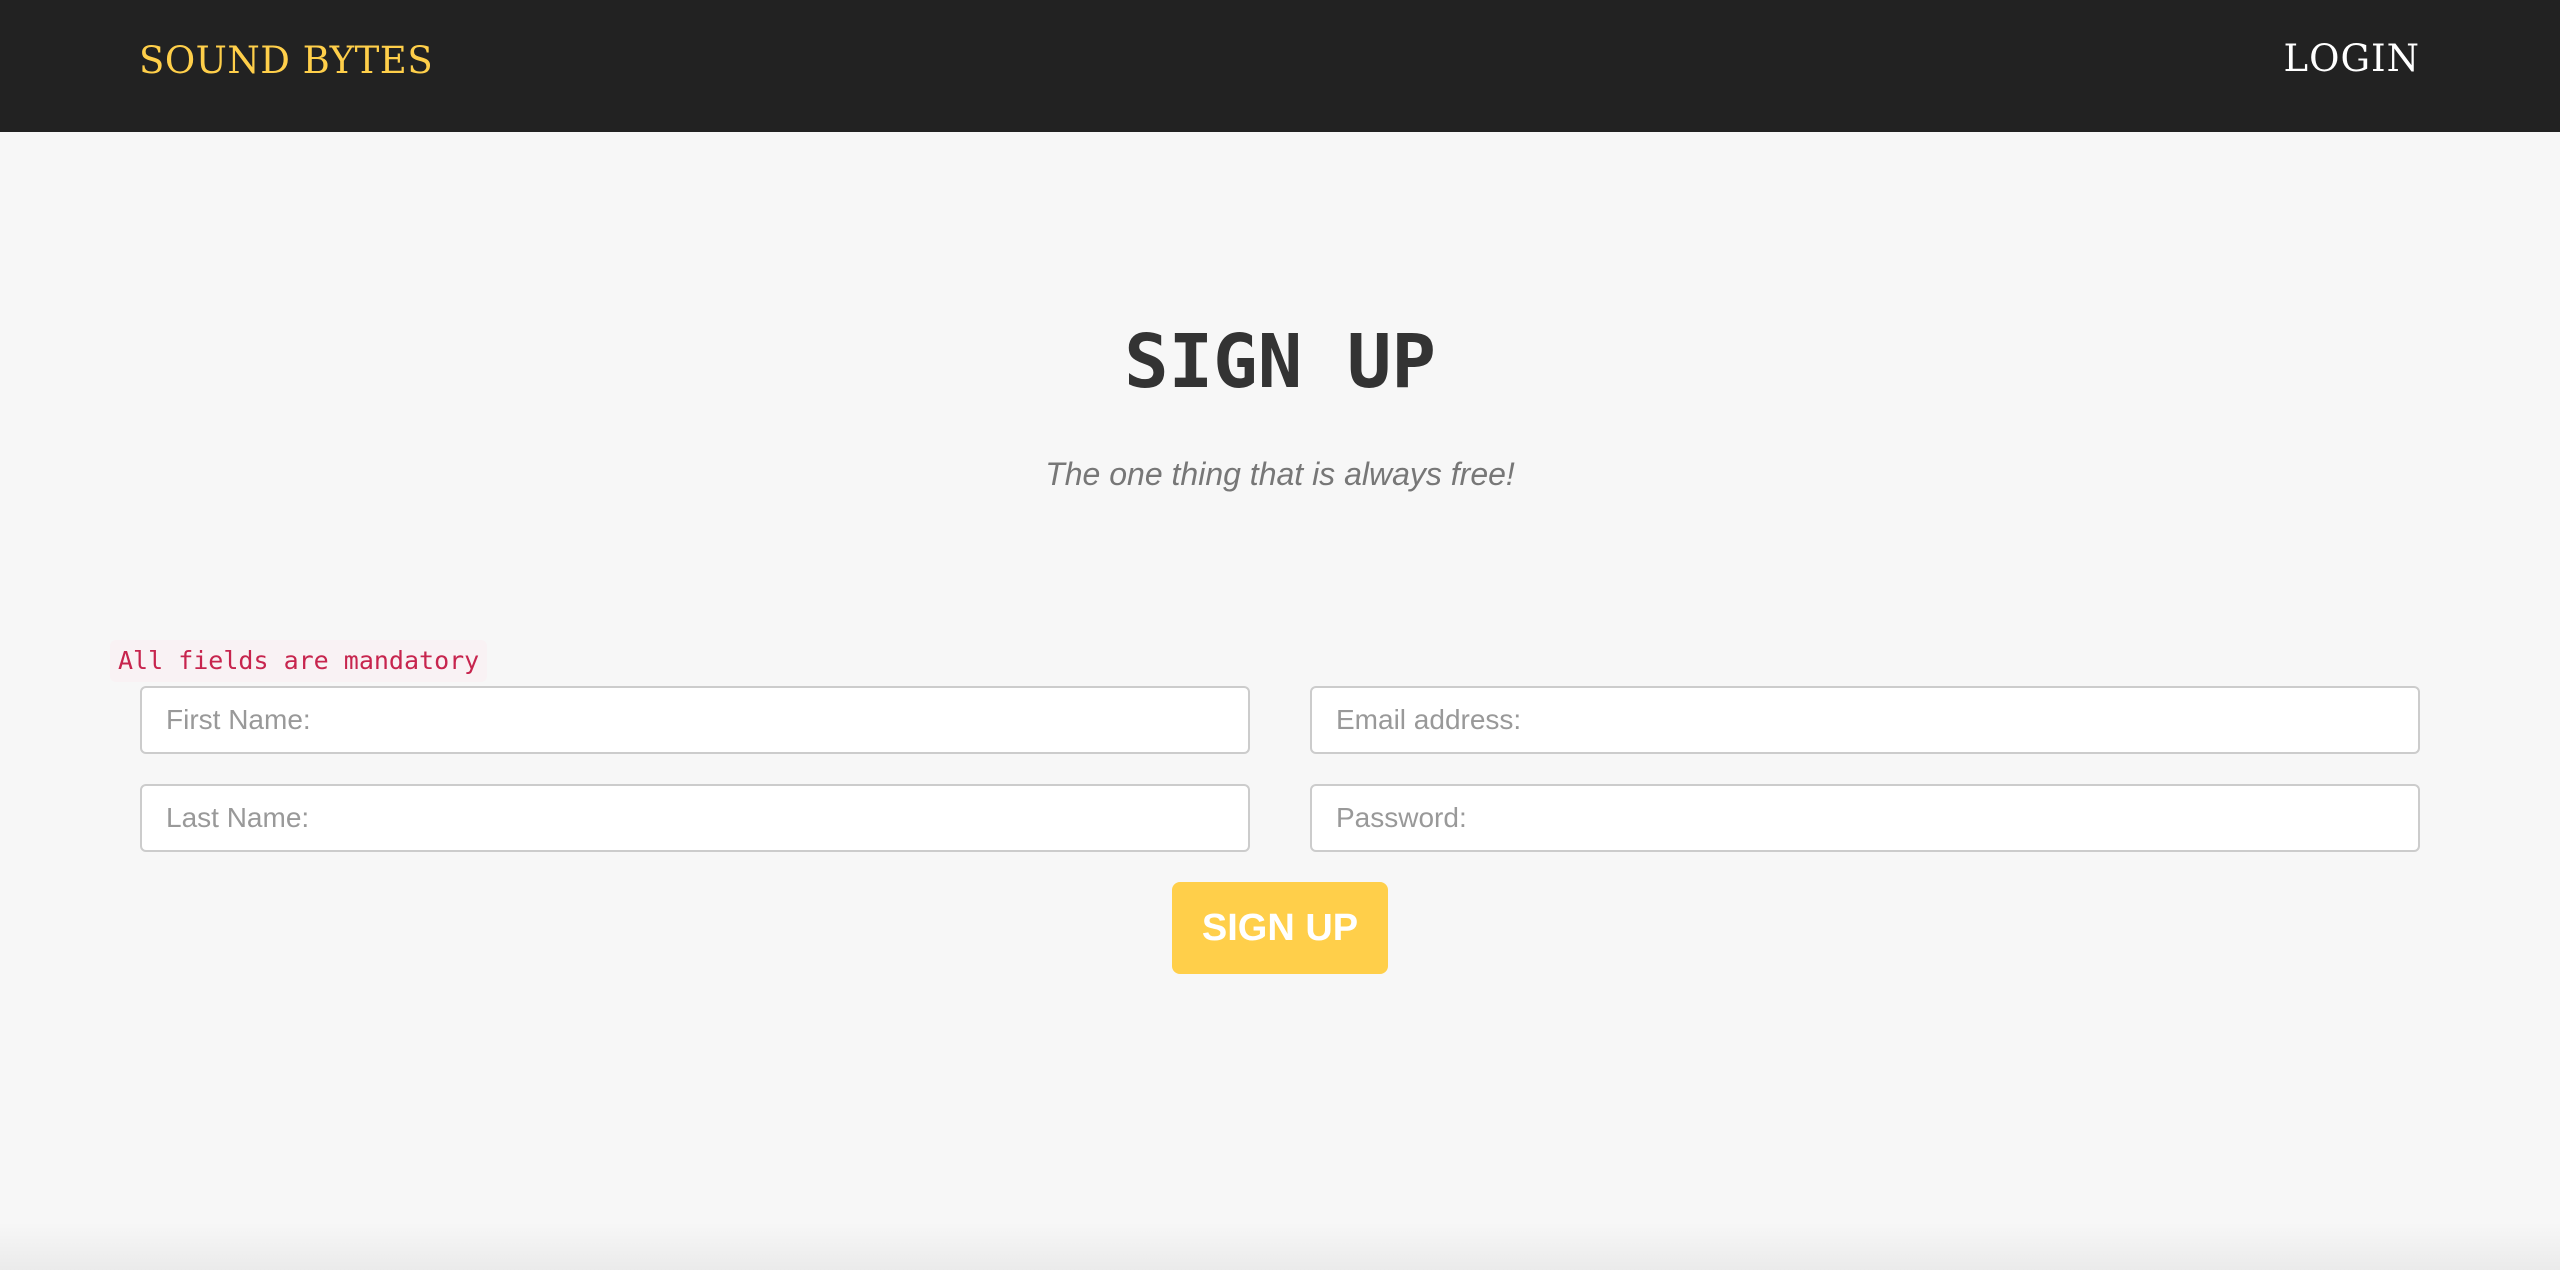  Describe the element at coordinates (1280, 66) in the screenshot. I see `top-navbar: SOUND BYTES LOGIN` at that location.